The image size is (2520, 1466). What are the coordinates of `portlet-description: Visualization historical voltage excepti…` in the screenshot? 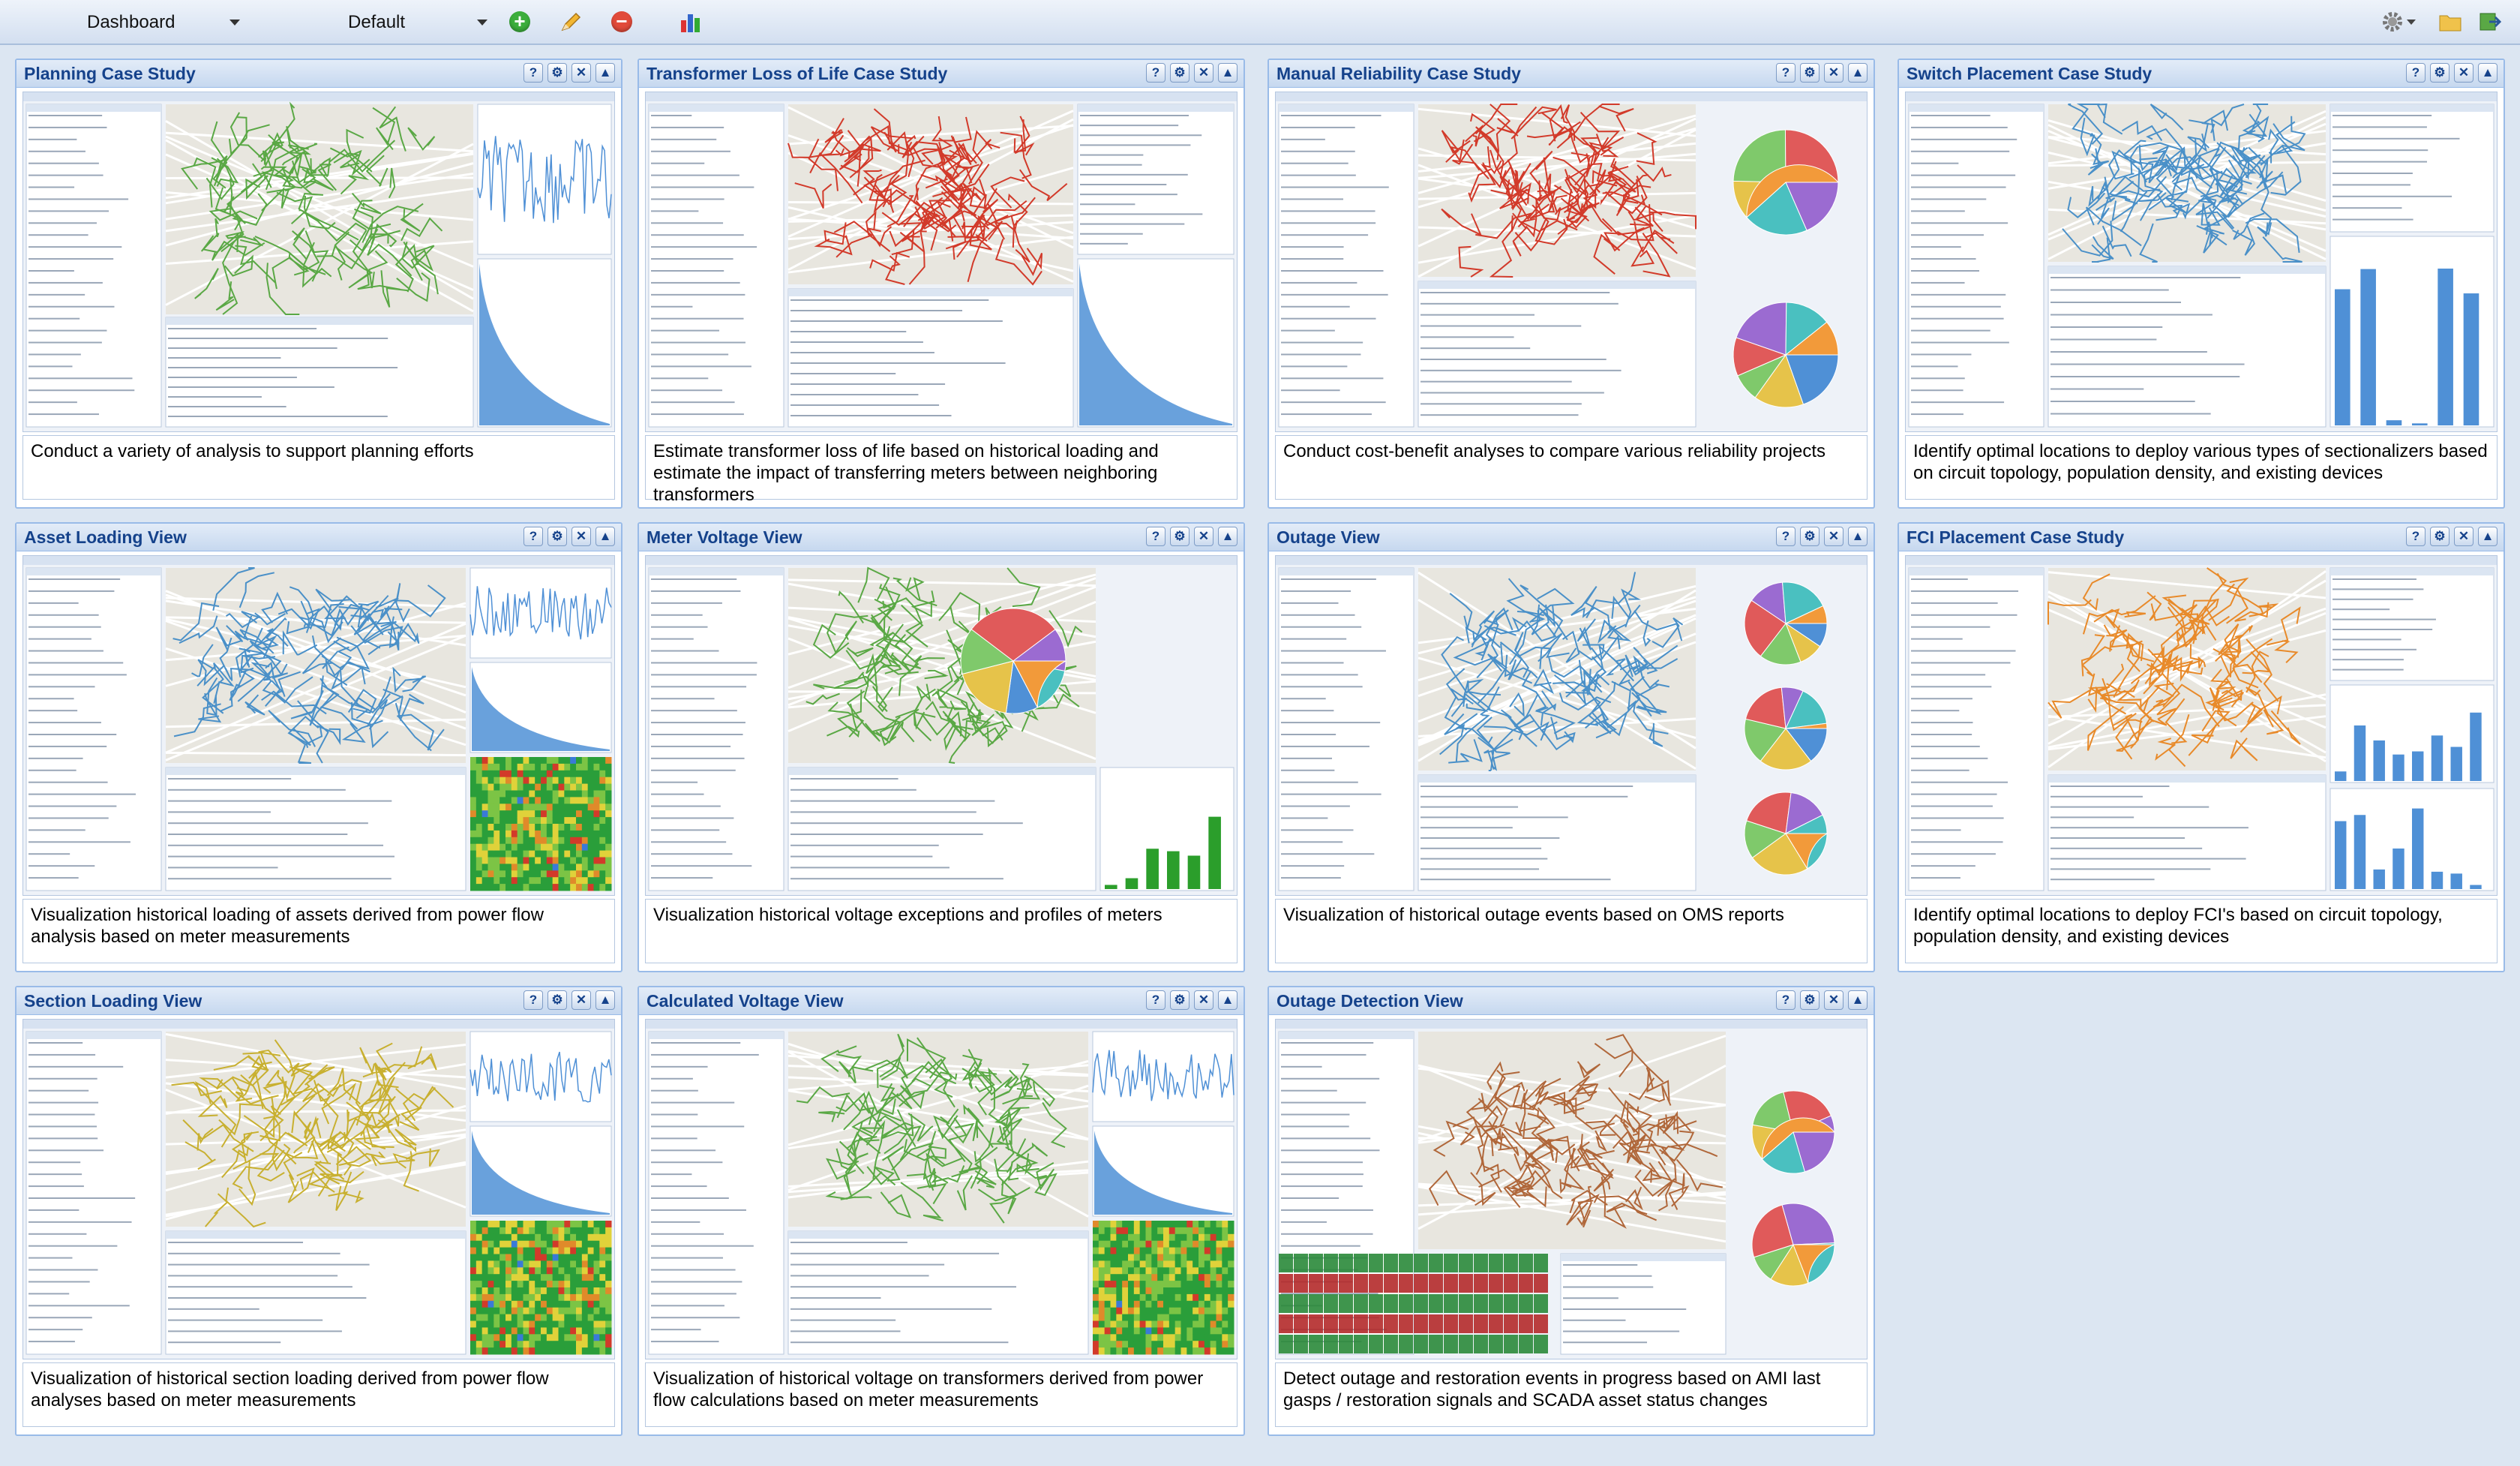 It's located at (941, 931).